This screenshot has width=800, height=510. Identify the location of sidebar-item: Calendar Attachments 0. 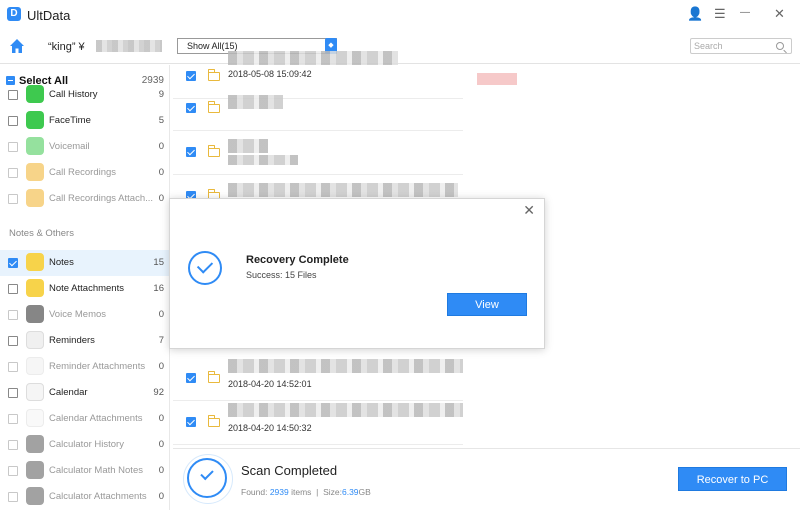
(85, 419).